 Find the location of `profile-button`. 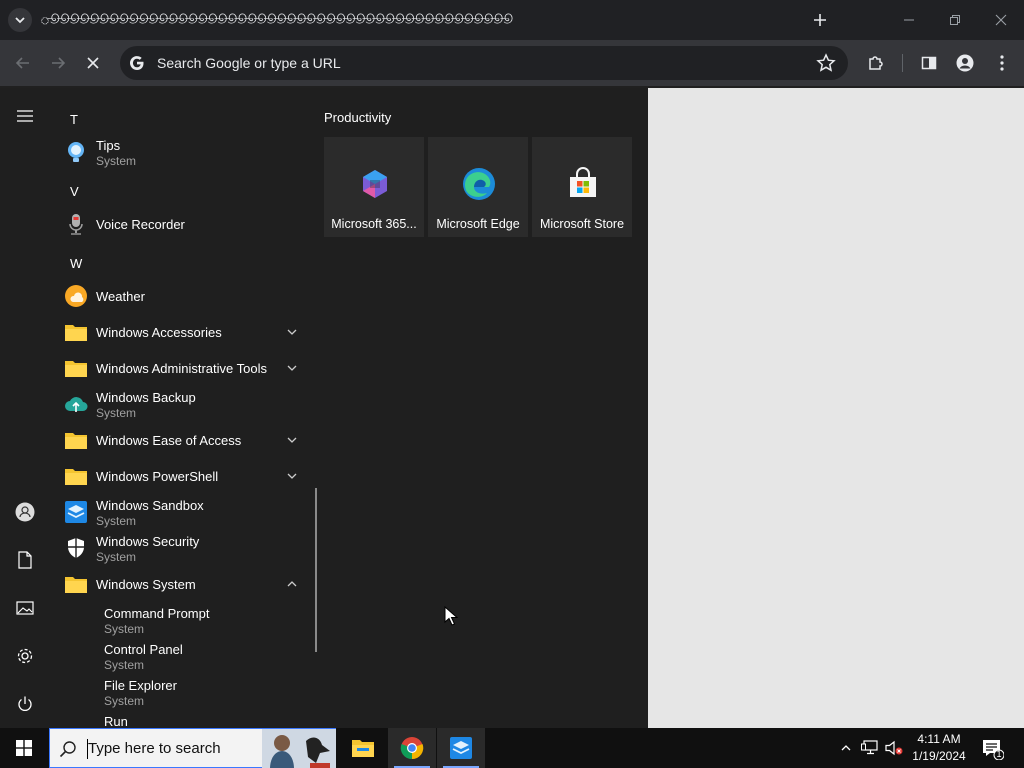

profile-button is located at coordinates (965, 63).